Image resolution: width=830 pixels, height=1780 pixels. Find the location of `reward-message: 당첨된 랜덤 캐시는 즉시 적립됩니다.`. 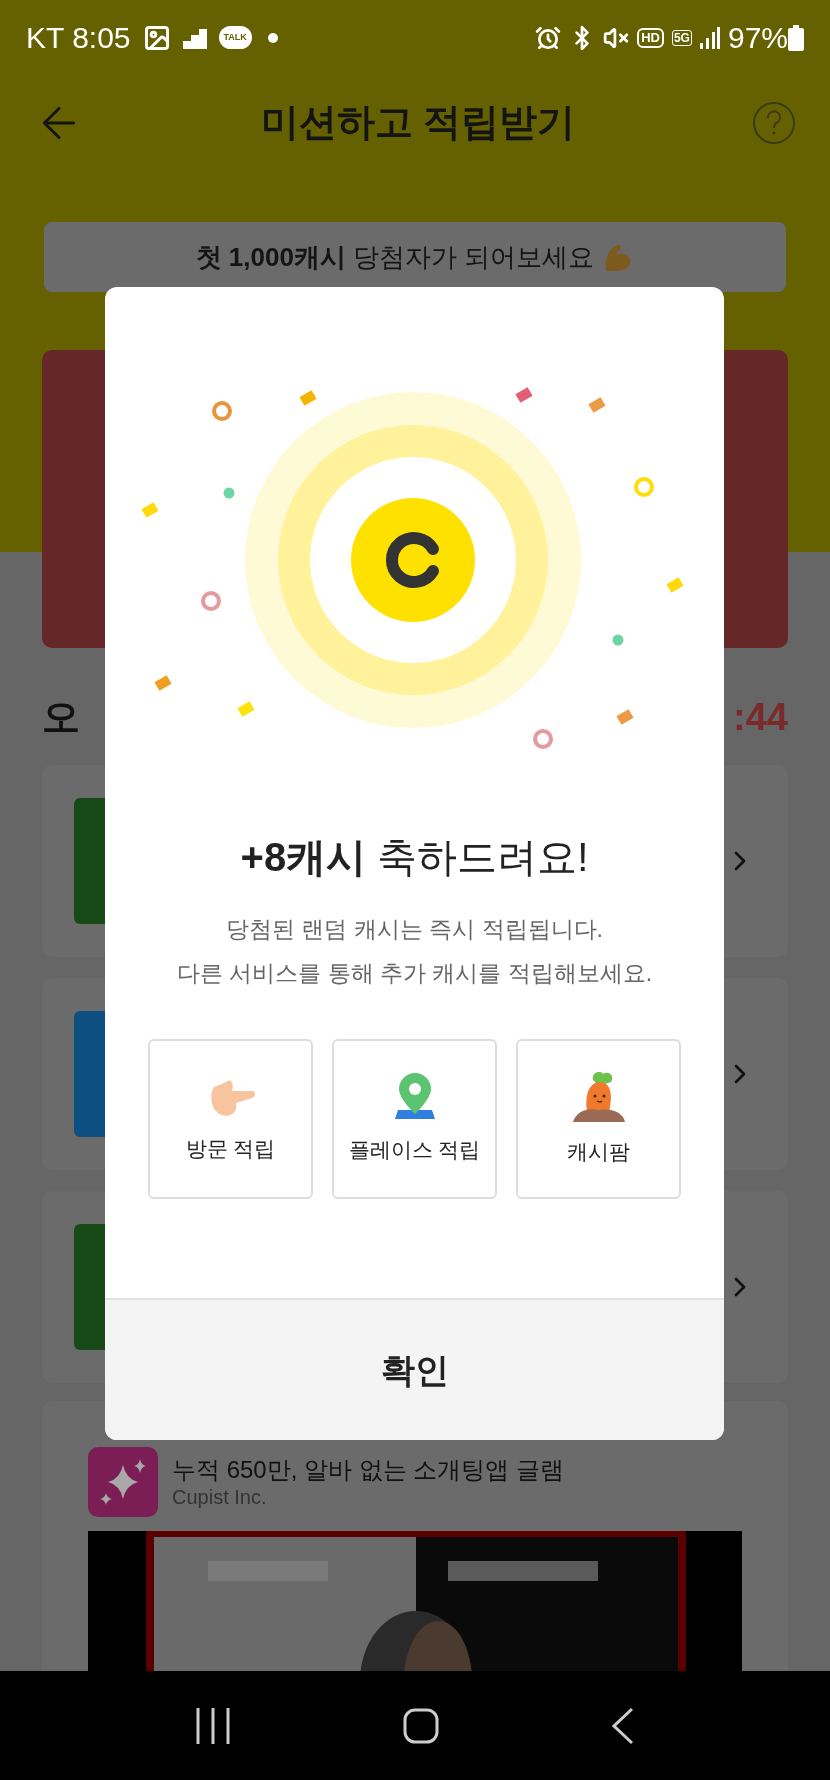

reward-message: 당첨된 랜덤 캐시는 즉시 적립됩니다. is located at coordinates (414, 929).